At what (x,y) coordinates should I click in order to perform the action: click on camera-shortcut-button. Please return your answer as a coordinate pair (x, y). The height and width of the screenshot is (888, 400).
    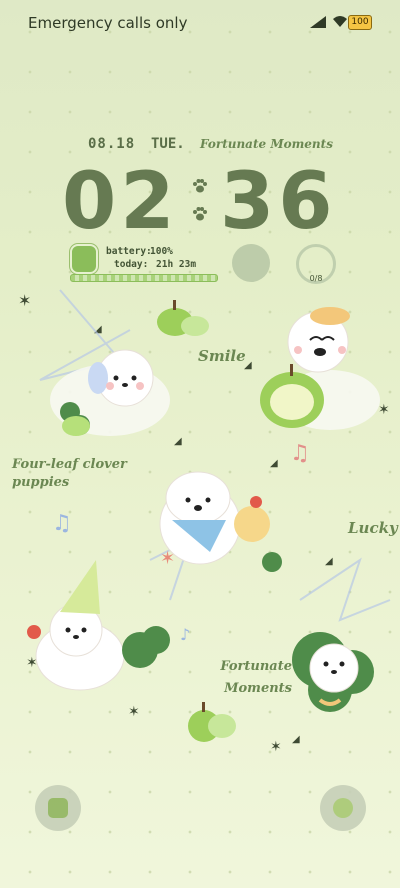
    Looking at the image, I should click on (343, 808).